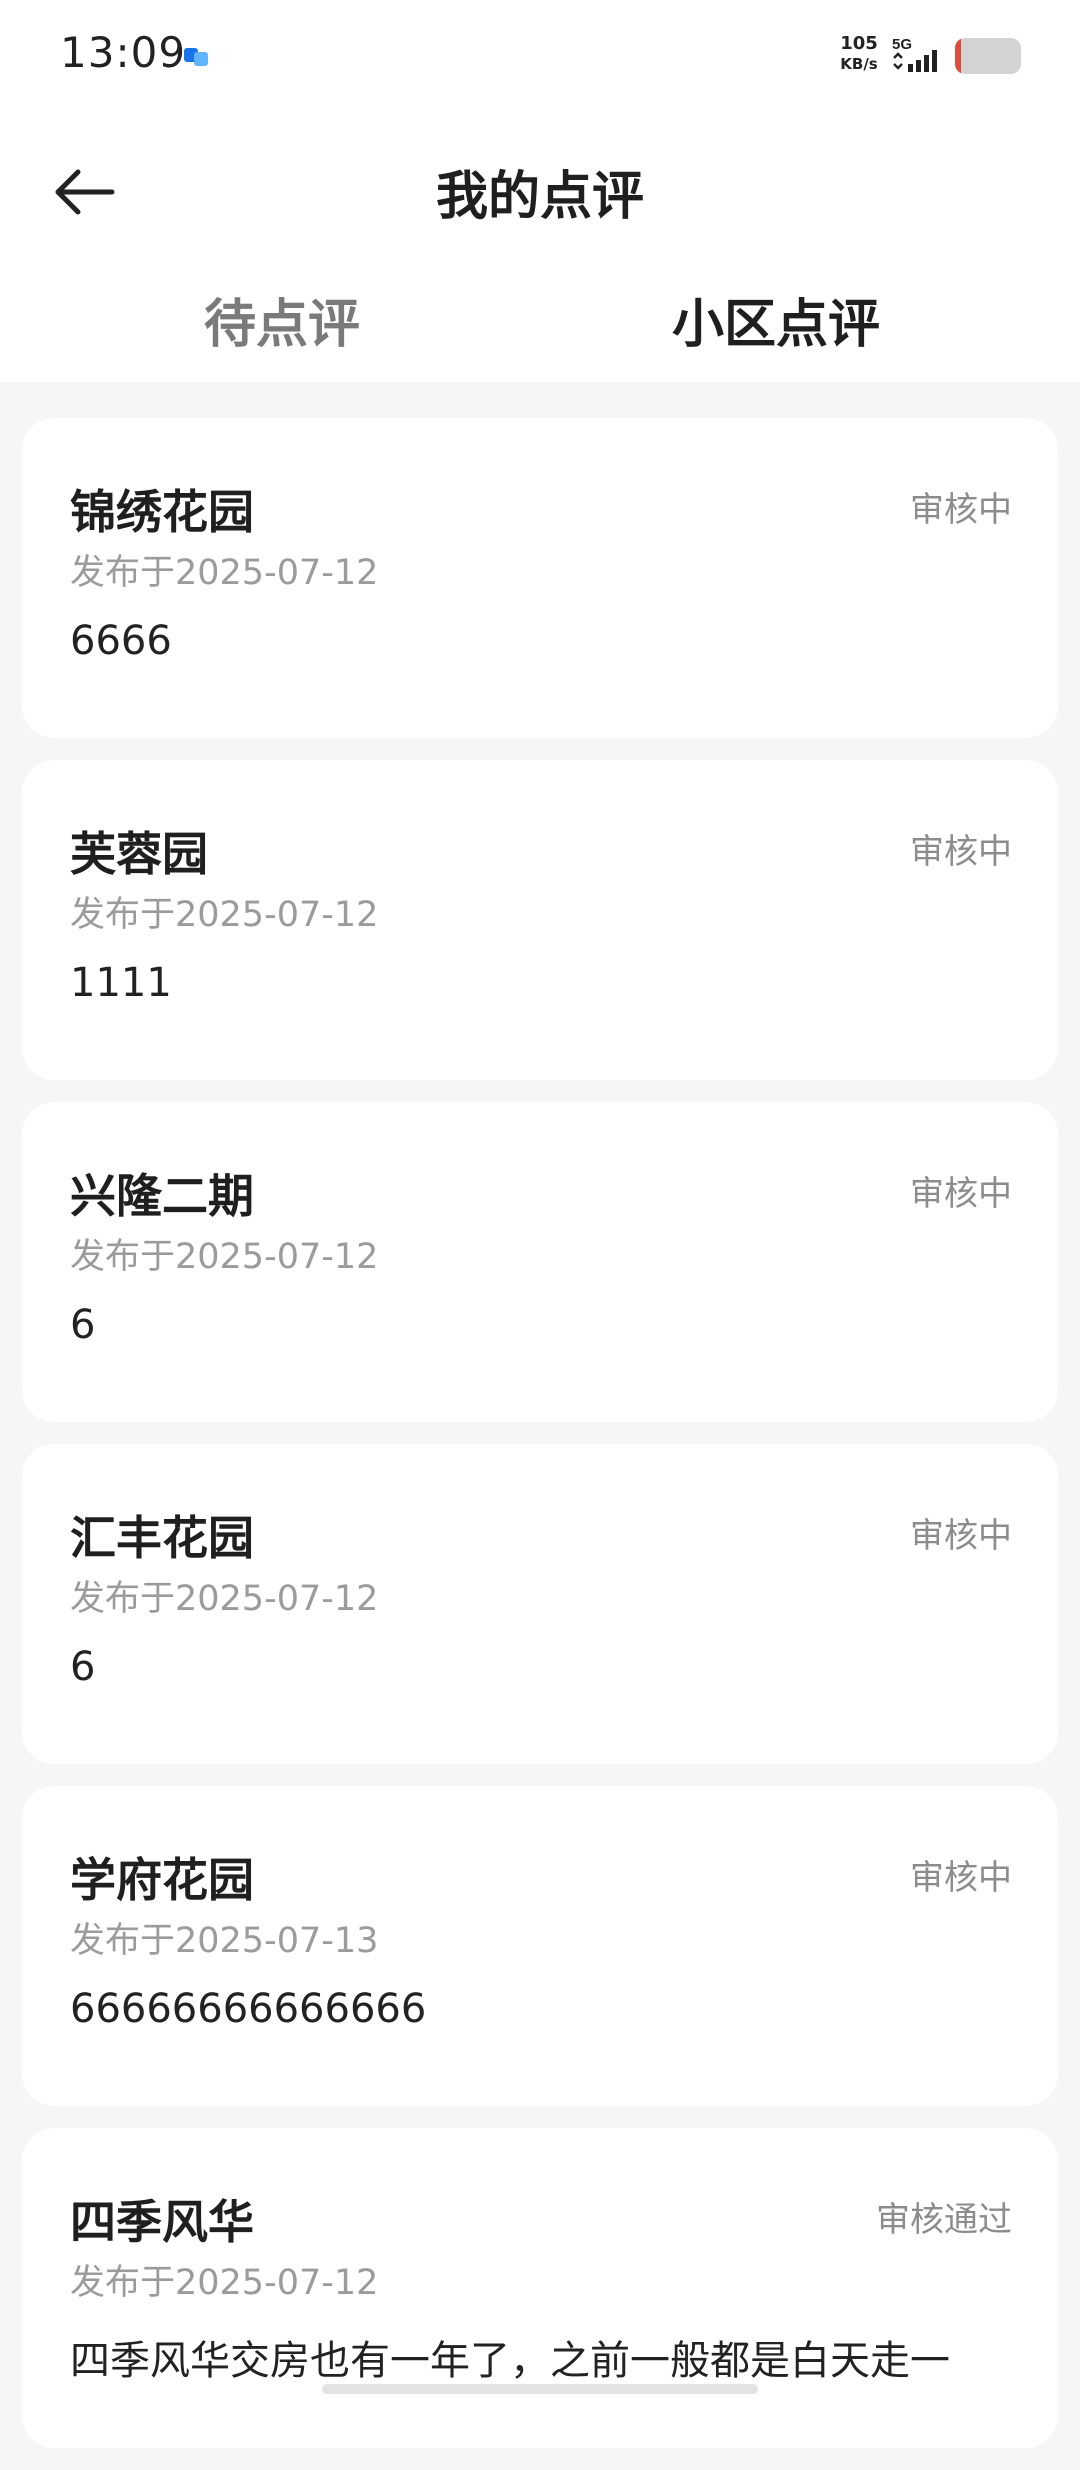 The width and height of the screenshot is (1080, 2470). I want to click on review-content: 1111, so click(121, 983).